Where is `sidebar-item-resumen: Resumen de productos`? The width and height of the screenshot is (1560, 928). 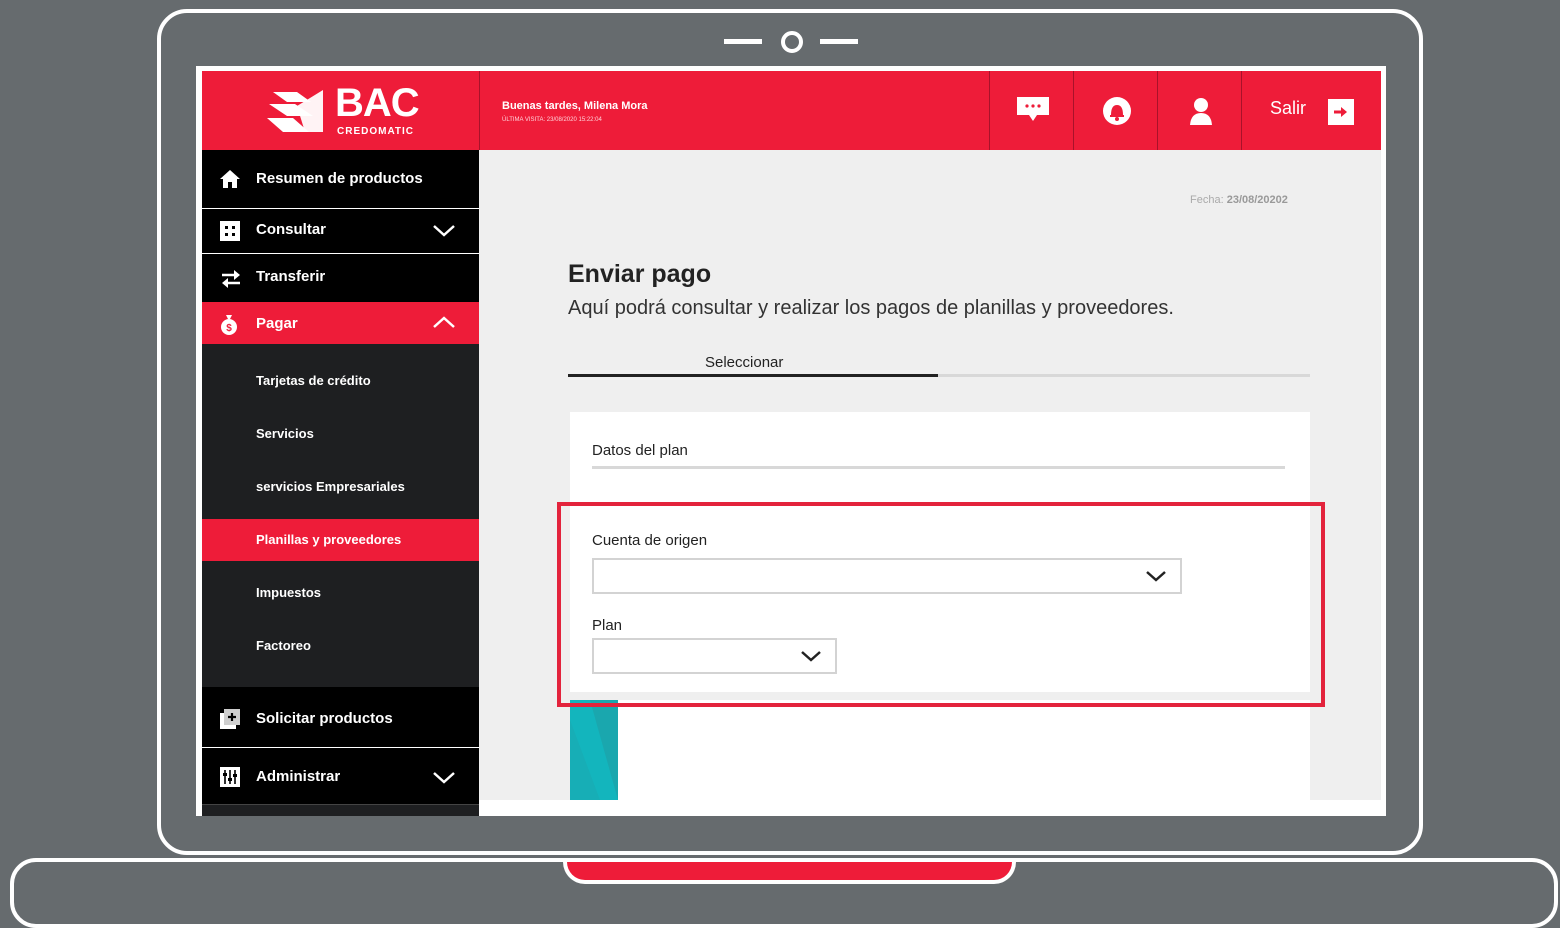 sidebar-item-resumen: Resumen de productos is located at coordinates (340, 179).